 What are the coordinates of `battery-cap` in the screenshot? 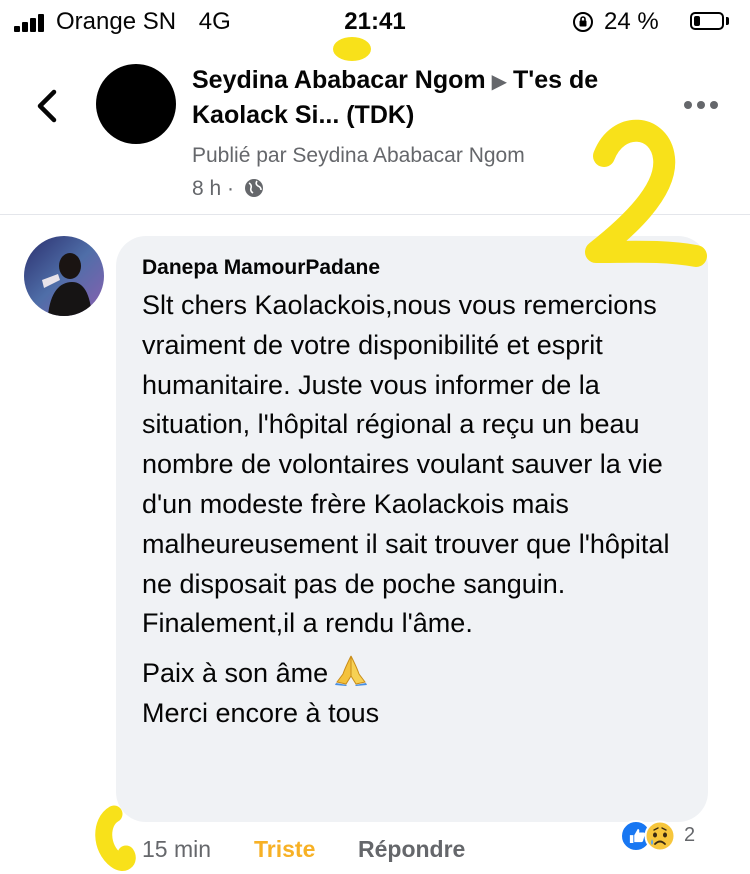 It's located at (727, 21).